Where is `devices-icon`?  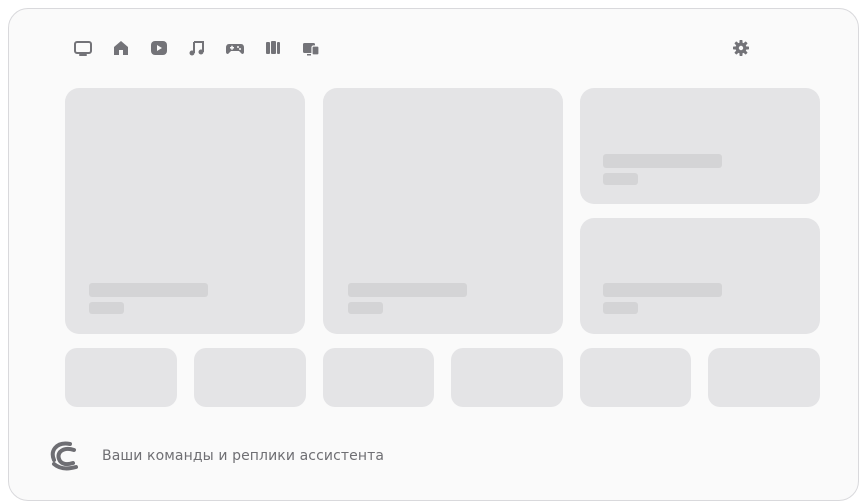 devices-icon is located at coordinates (311, 48).